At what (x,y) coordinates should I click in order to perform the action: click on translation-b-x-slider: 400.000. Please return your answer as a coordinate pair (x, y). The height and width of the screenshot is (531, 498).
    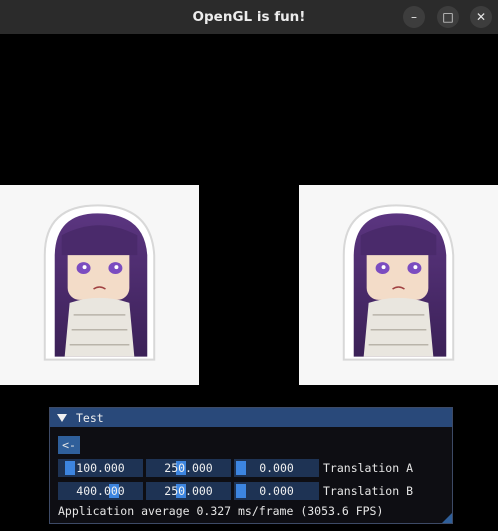
    Looking at the image, I should click on (100, 491).